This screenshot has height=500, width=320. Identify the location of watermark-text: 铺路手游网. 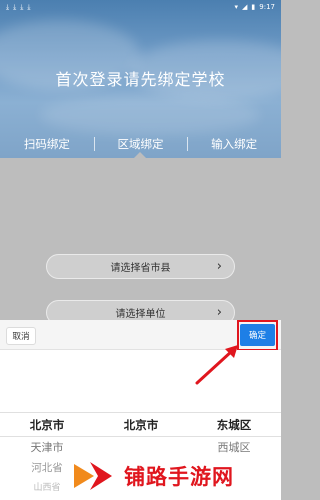
(179, 477).